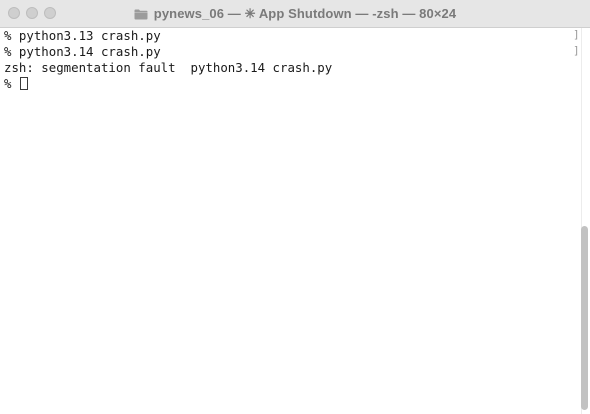  Describe the element at coordinates (50, 13) in the screenshot. I see `zoom-button` at that location.